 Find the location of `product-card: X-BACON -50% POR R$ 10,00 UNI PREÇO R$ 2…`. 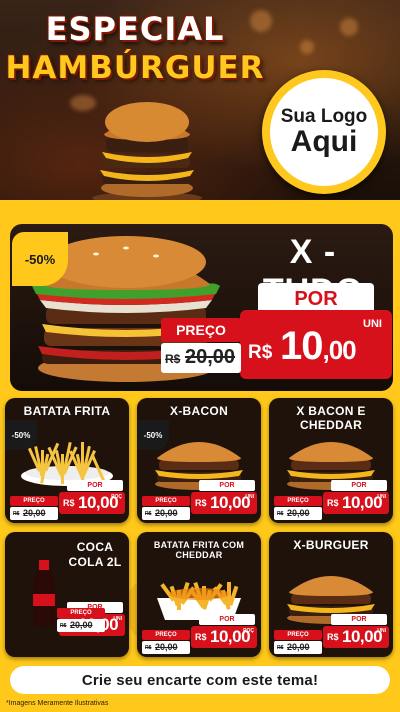

product-card: X-BACON -50% POR R$ 10,00 UNI PREÇO R$ 2… is located at coordinates (199, 460).